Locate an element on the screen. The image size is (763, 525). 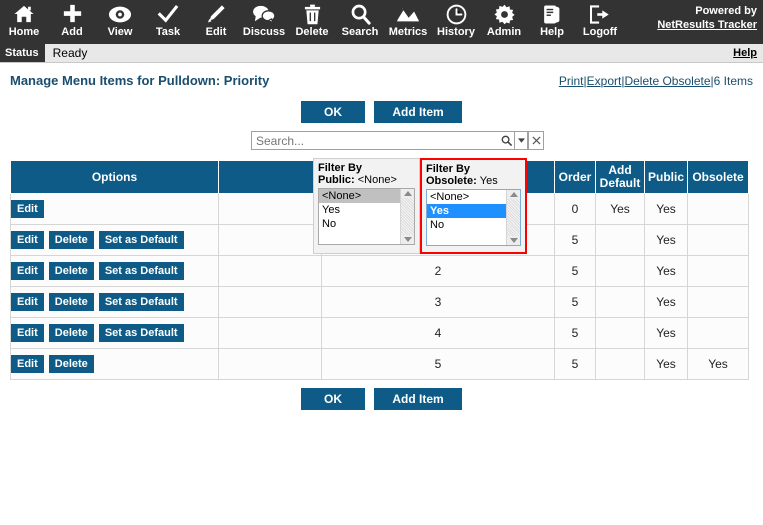
toolbar-item-help: Help is located at coordinates (552, 22).